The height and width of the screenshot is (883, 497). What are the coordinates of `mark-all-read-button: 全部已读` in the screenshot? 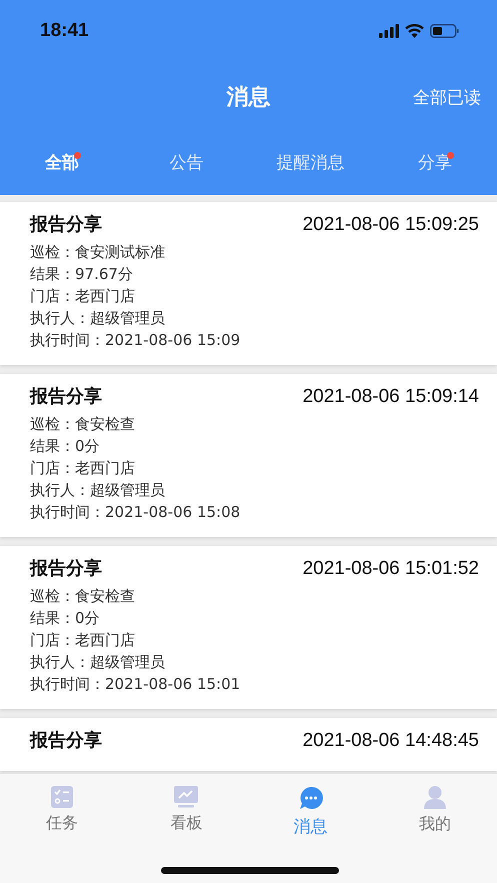 It's located at (447, 97).